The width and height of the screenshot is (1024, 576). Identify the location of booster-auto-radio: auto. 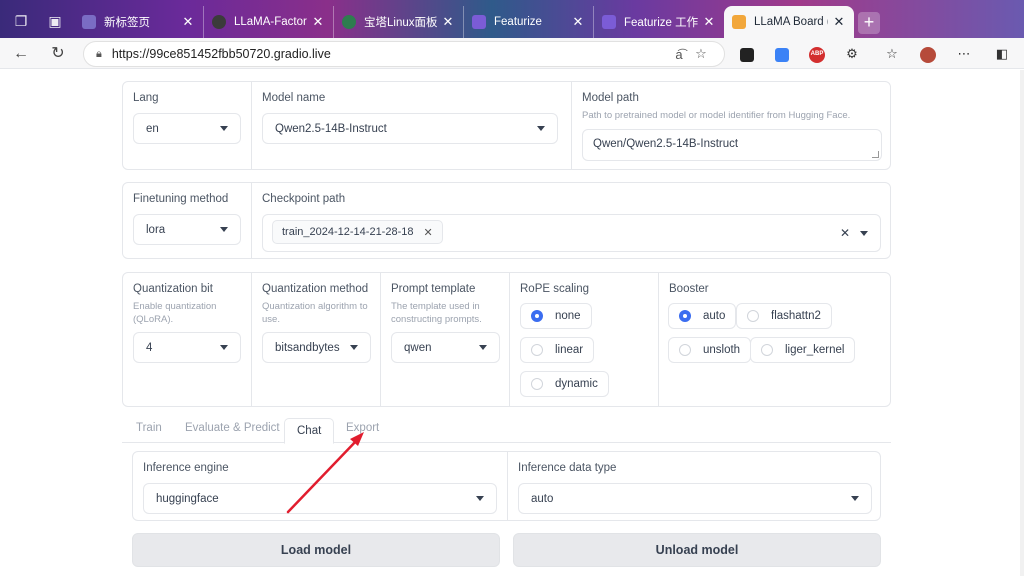
(702, 316).